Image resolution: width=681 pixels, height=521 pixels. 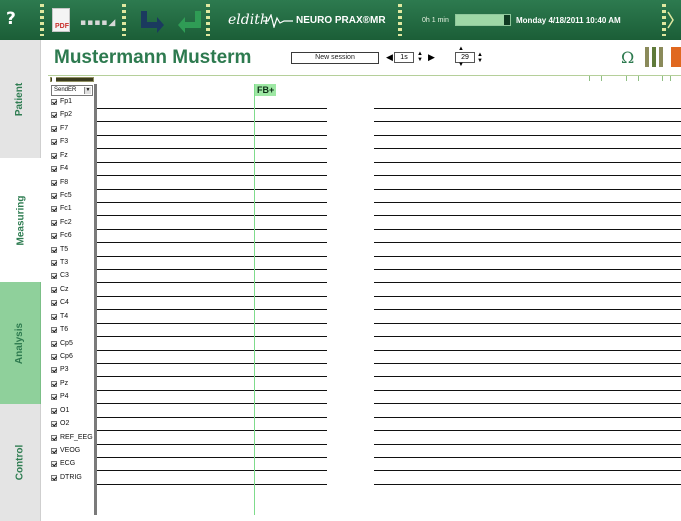 I want to click on export-down-arrow-icon, so click(x=152, y=21).